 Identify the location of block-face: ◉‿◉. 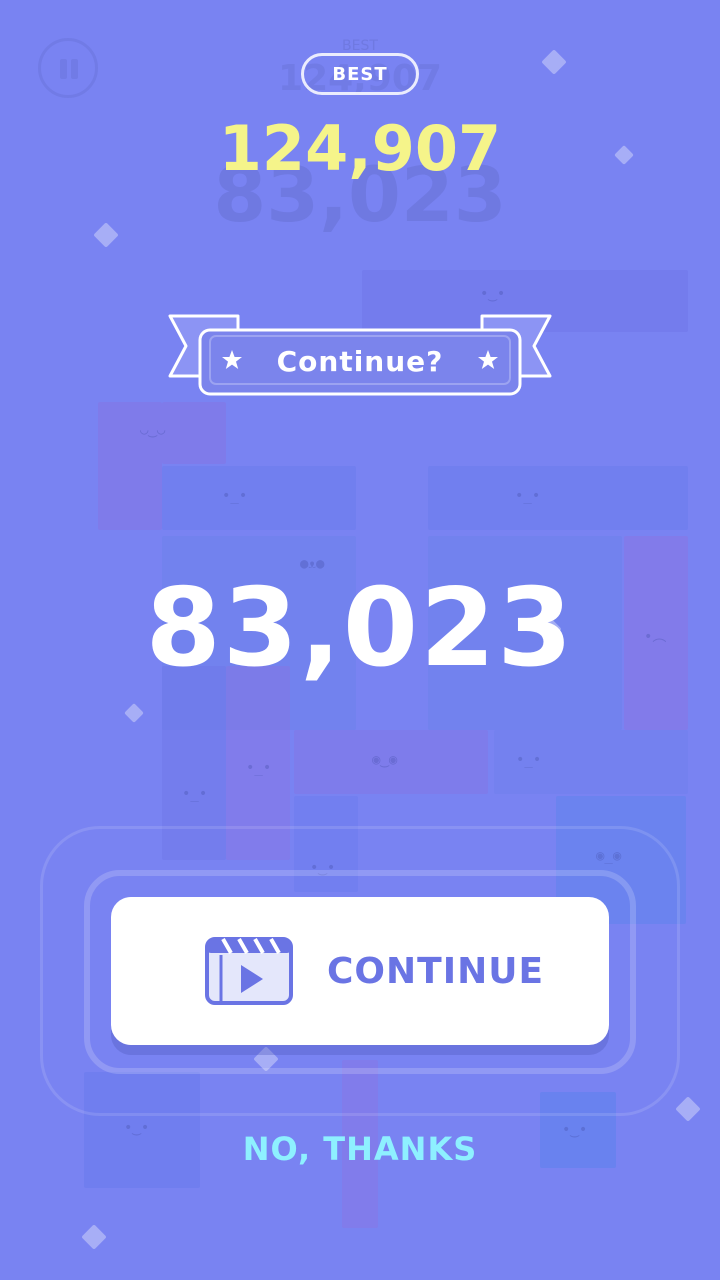
(385, 760).